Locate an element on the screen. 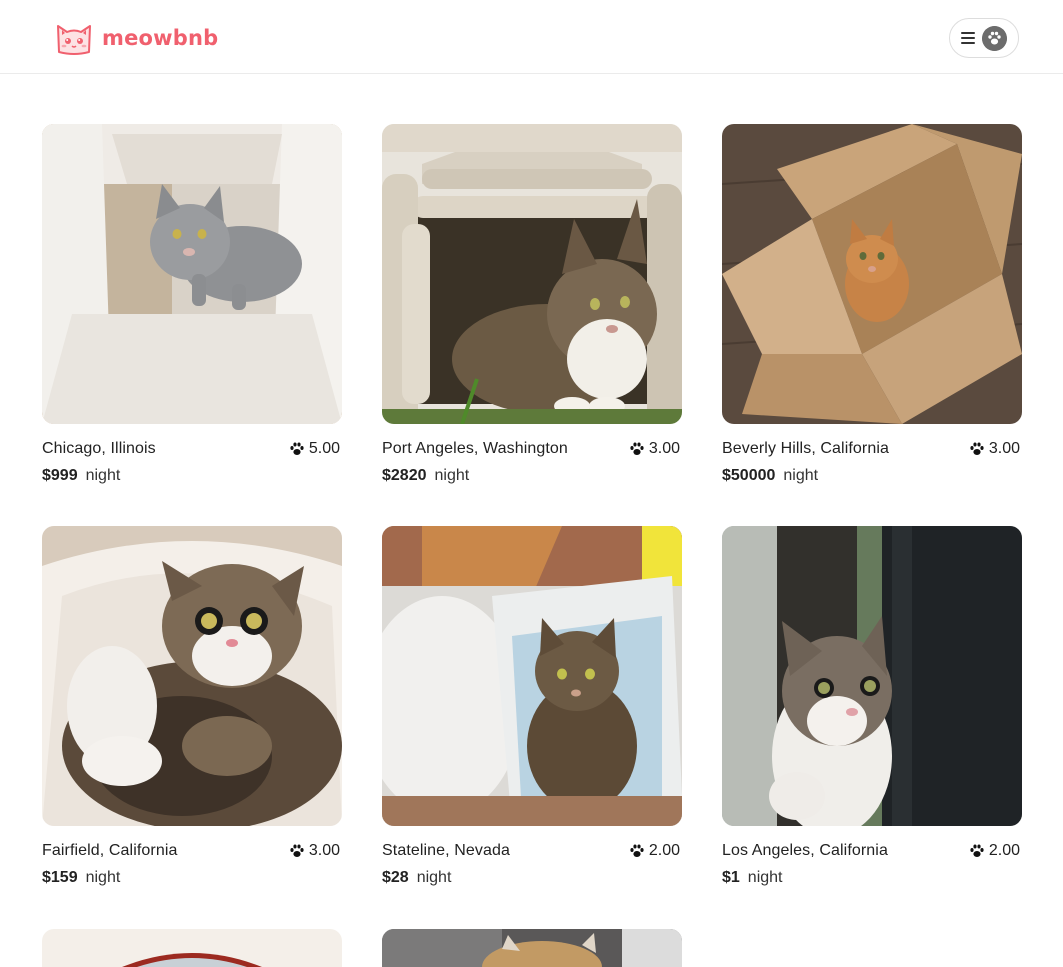  listing-card: Stateline, Nevada 2.00 $28 night is located at coordinates (532, 706).